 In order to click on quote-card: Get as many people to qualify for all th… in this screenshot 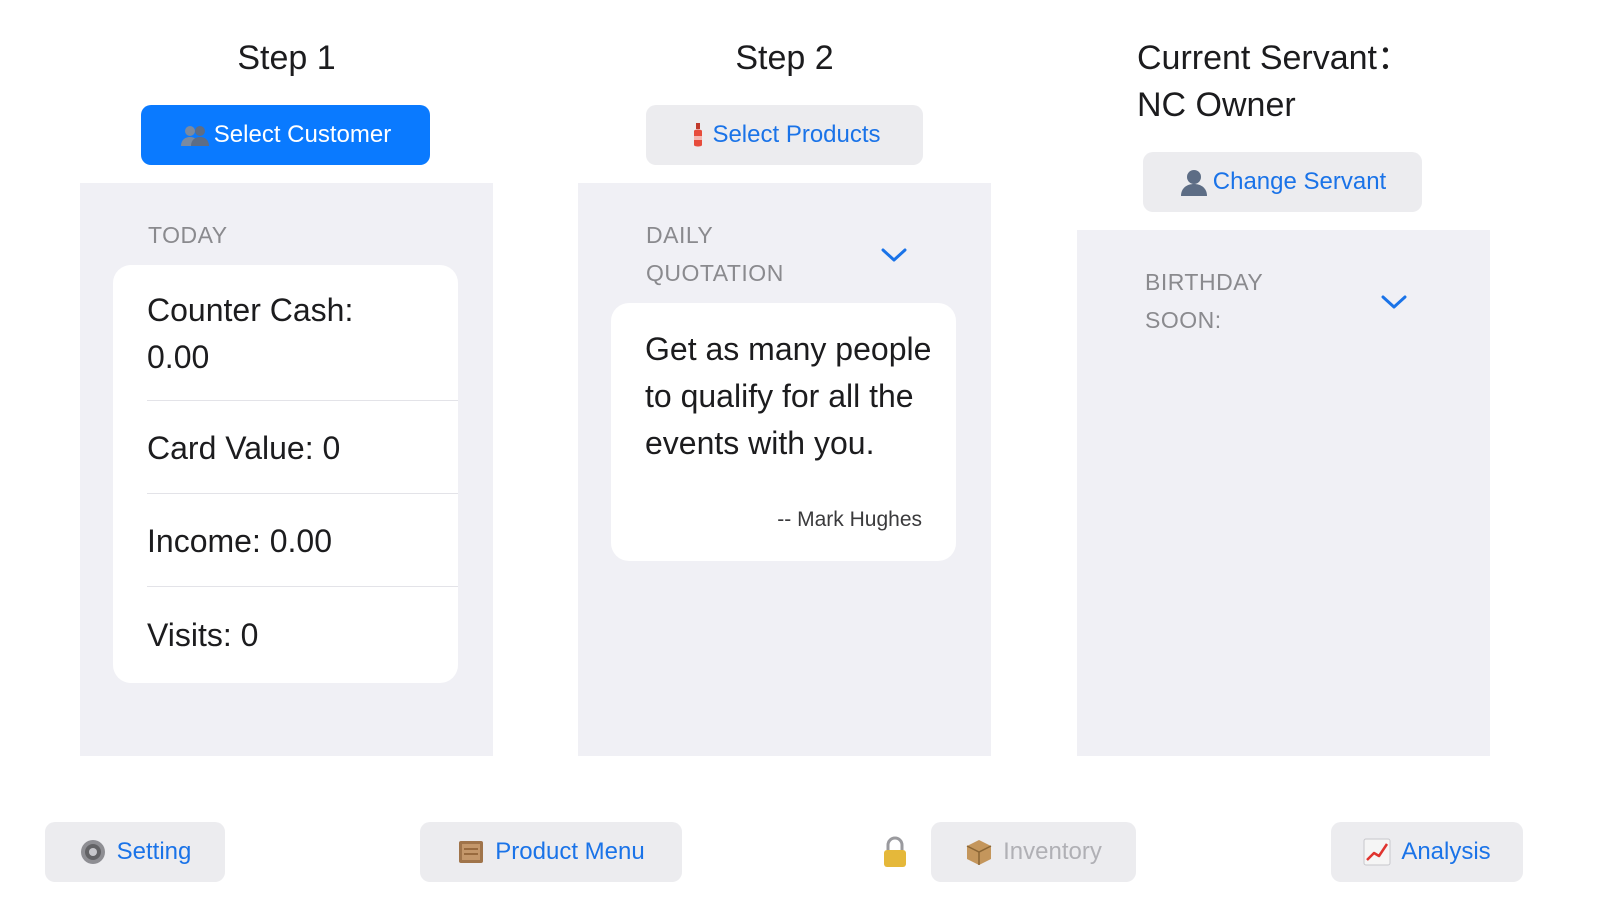, I will do `click(783, 432)`.